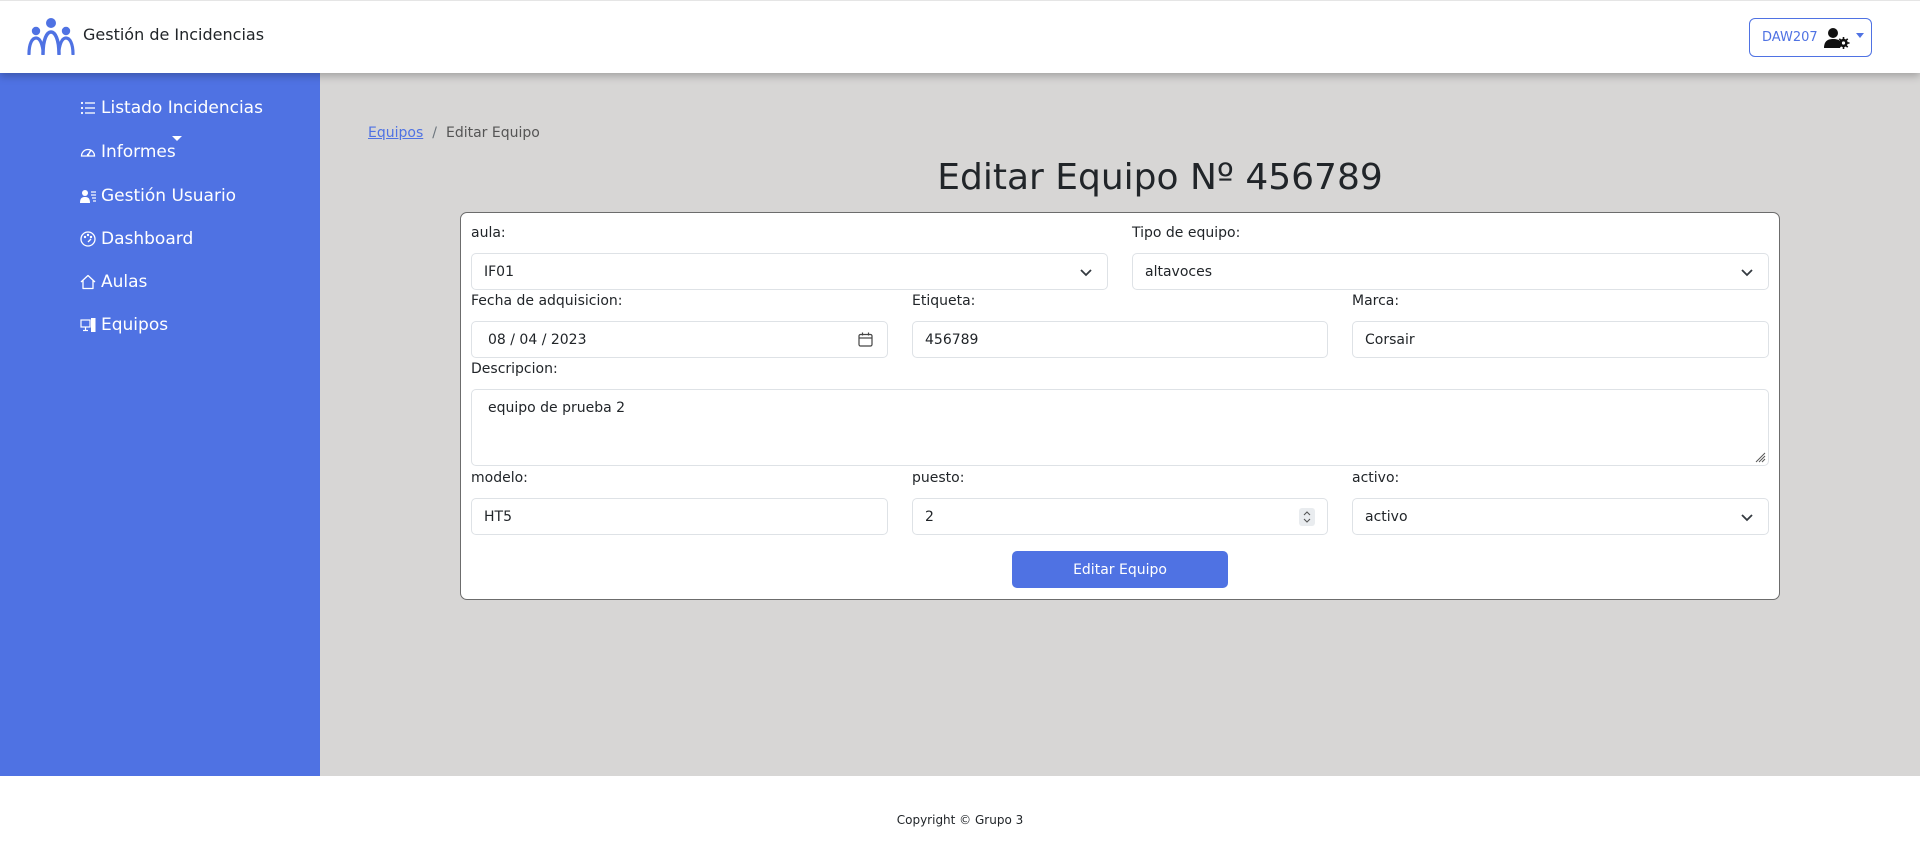 This screenshot has height=853, width=1920. Describe the element at coordinates (1560, 516) in the screenshot. I see `activo-select: activo` at that location.